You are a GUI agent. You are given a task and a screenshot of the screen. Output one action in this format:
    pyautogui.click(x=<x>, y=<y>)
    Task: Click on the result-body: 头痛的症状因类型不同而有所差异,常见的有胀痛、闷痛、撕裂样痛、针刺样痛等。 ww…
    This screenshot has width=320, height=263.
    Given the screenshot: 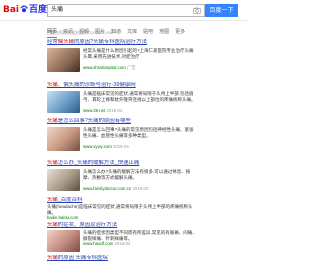 What is the action you would take?
    pyautogui.click(x=140, y=238)
    